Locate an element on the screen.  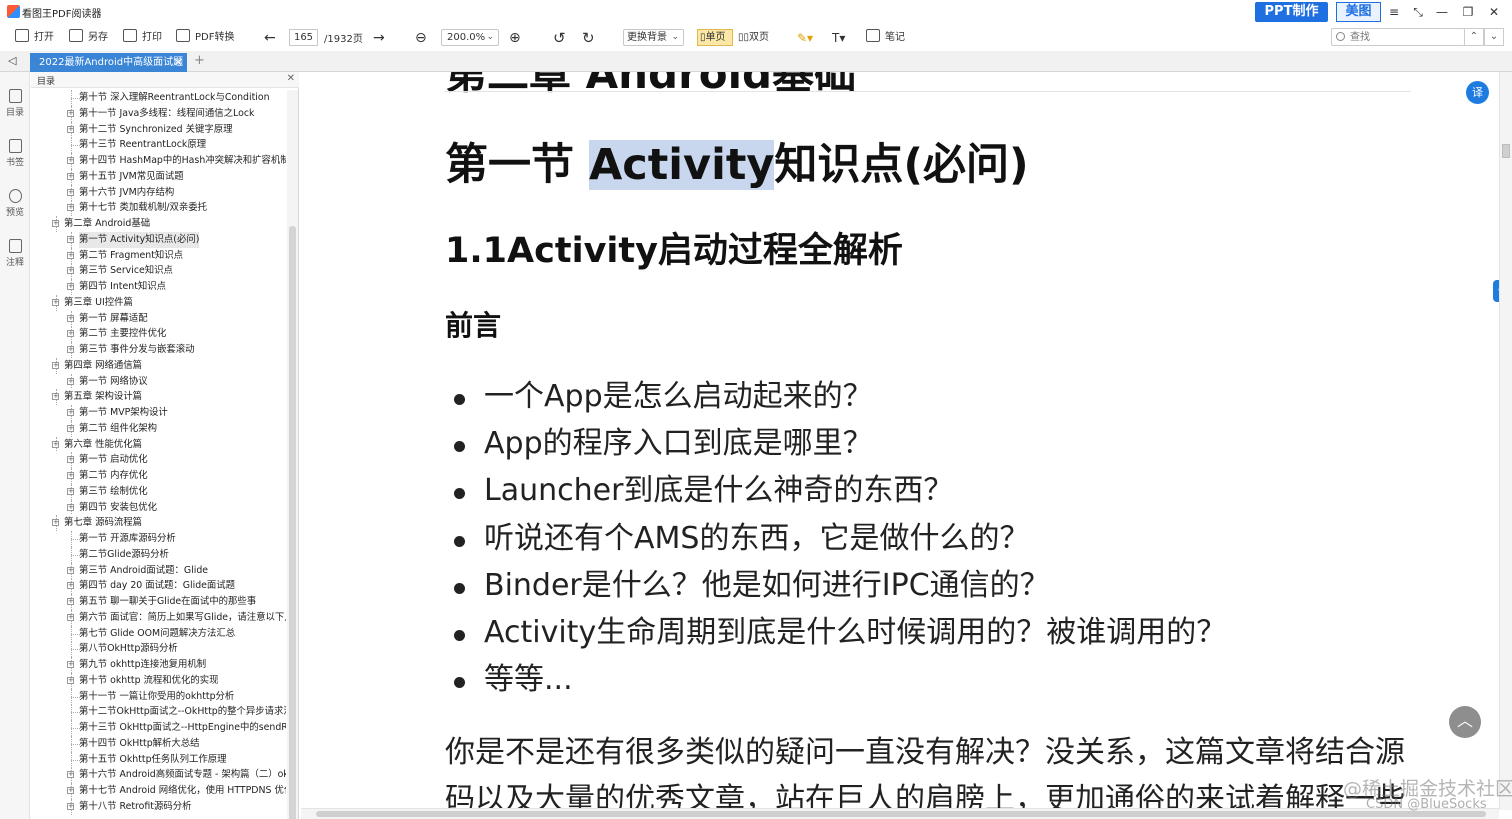
back-to-top-button: ︿ is located at coordinates (1465, 722).